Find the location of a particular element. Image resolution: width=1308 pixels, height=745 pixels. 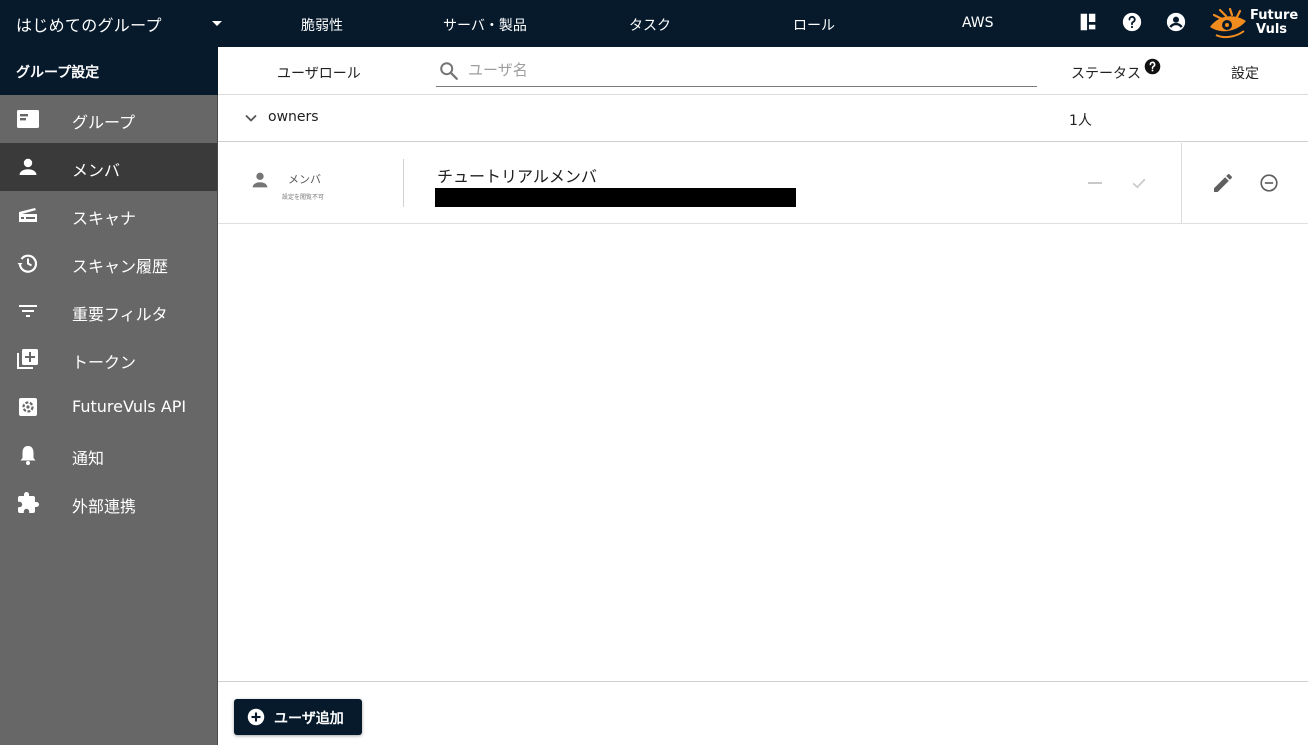

sidebar-item-label: 外部連携 is located at coordinates (104, 506).